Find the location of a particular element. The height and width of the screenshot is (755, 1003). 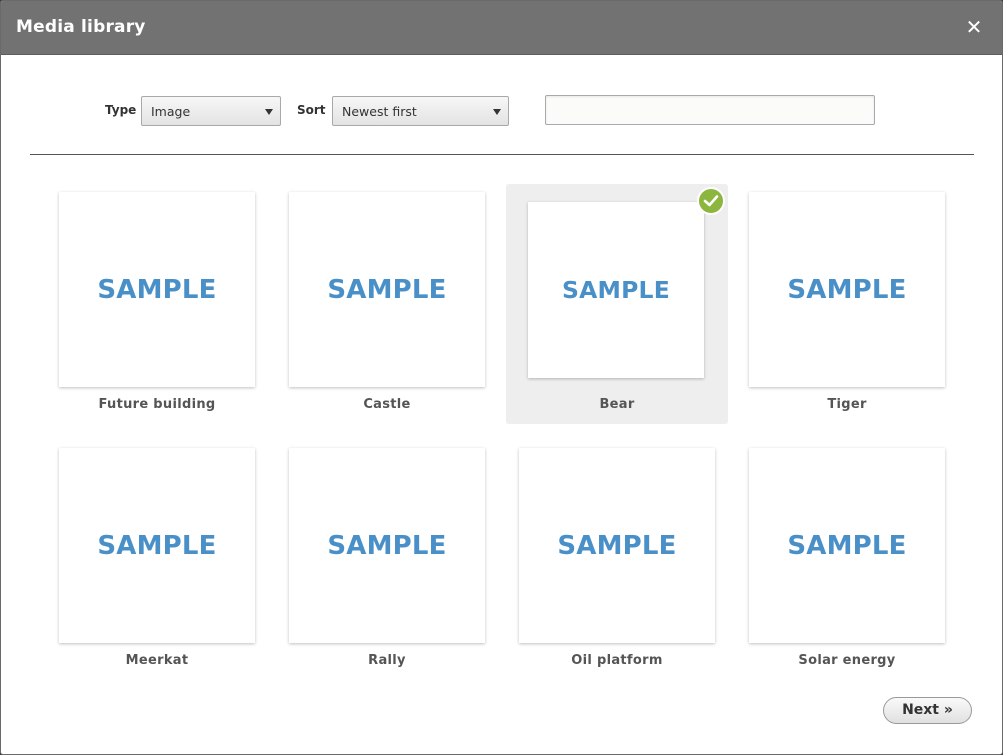

media-item: SAMPLE Future building is located at coordinates (152, 304).